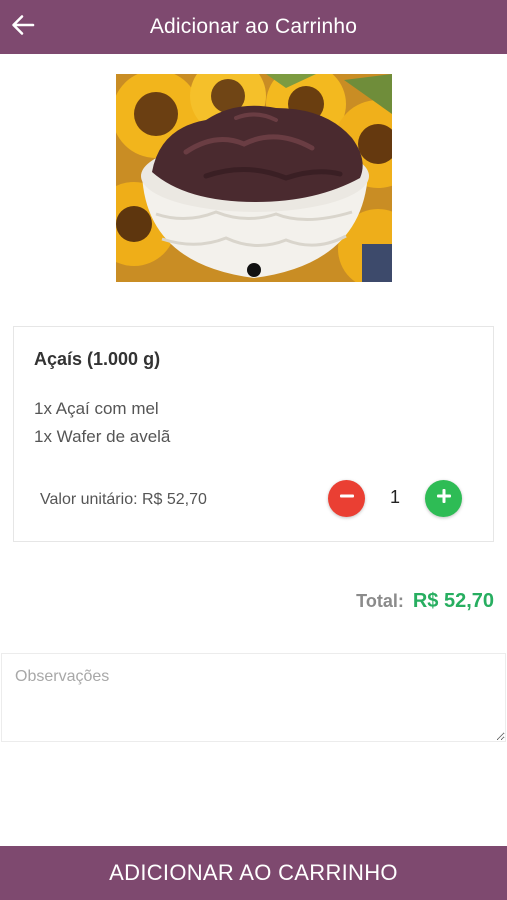 The image size is (507, 900). I want to click on minus-icon, so click(347, 498).